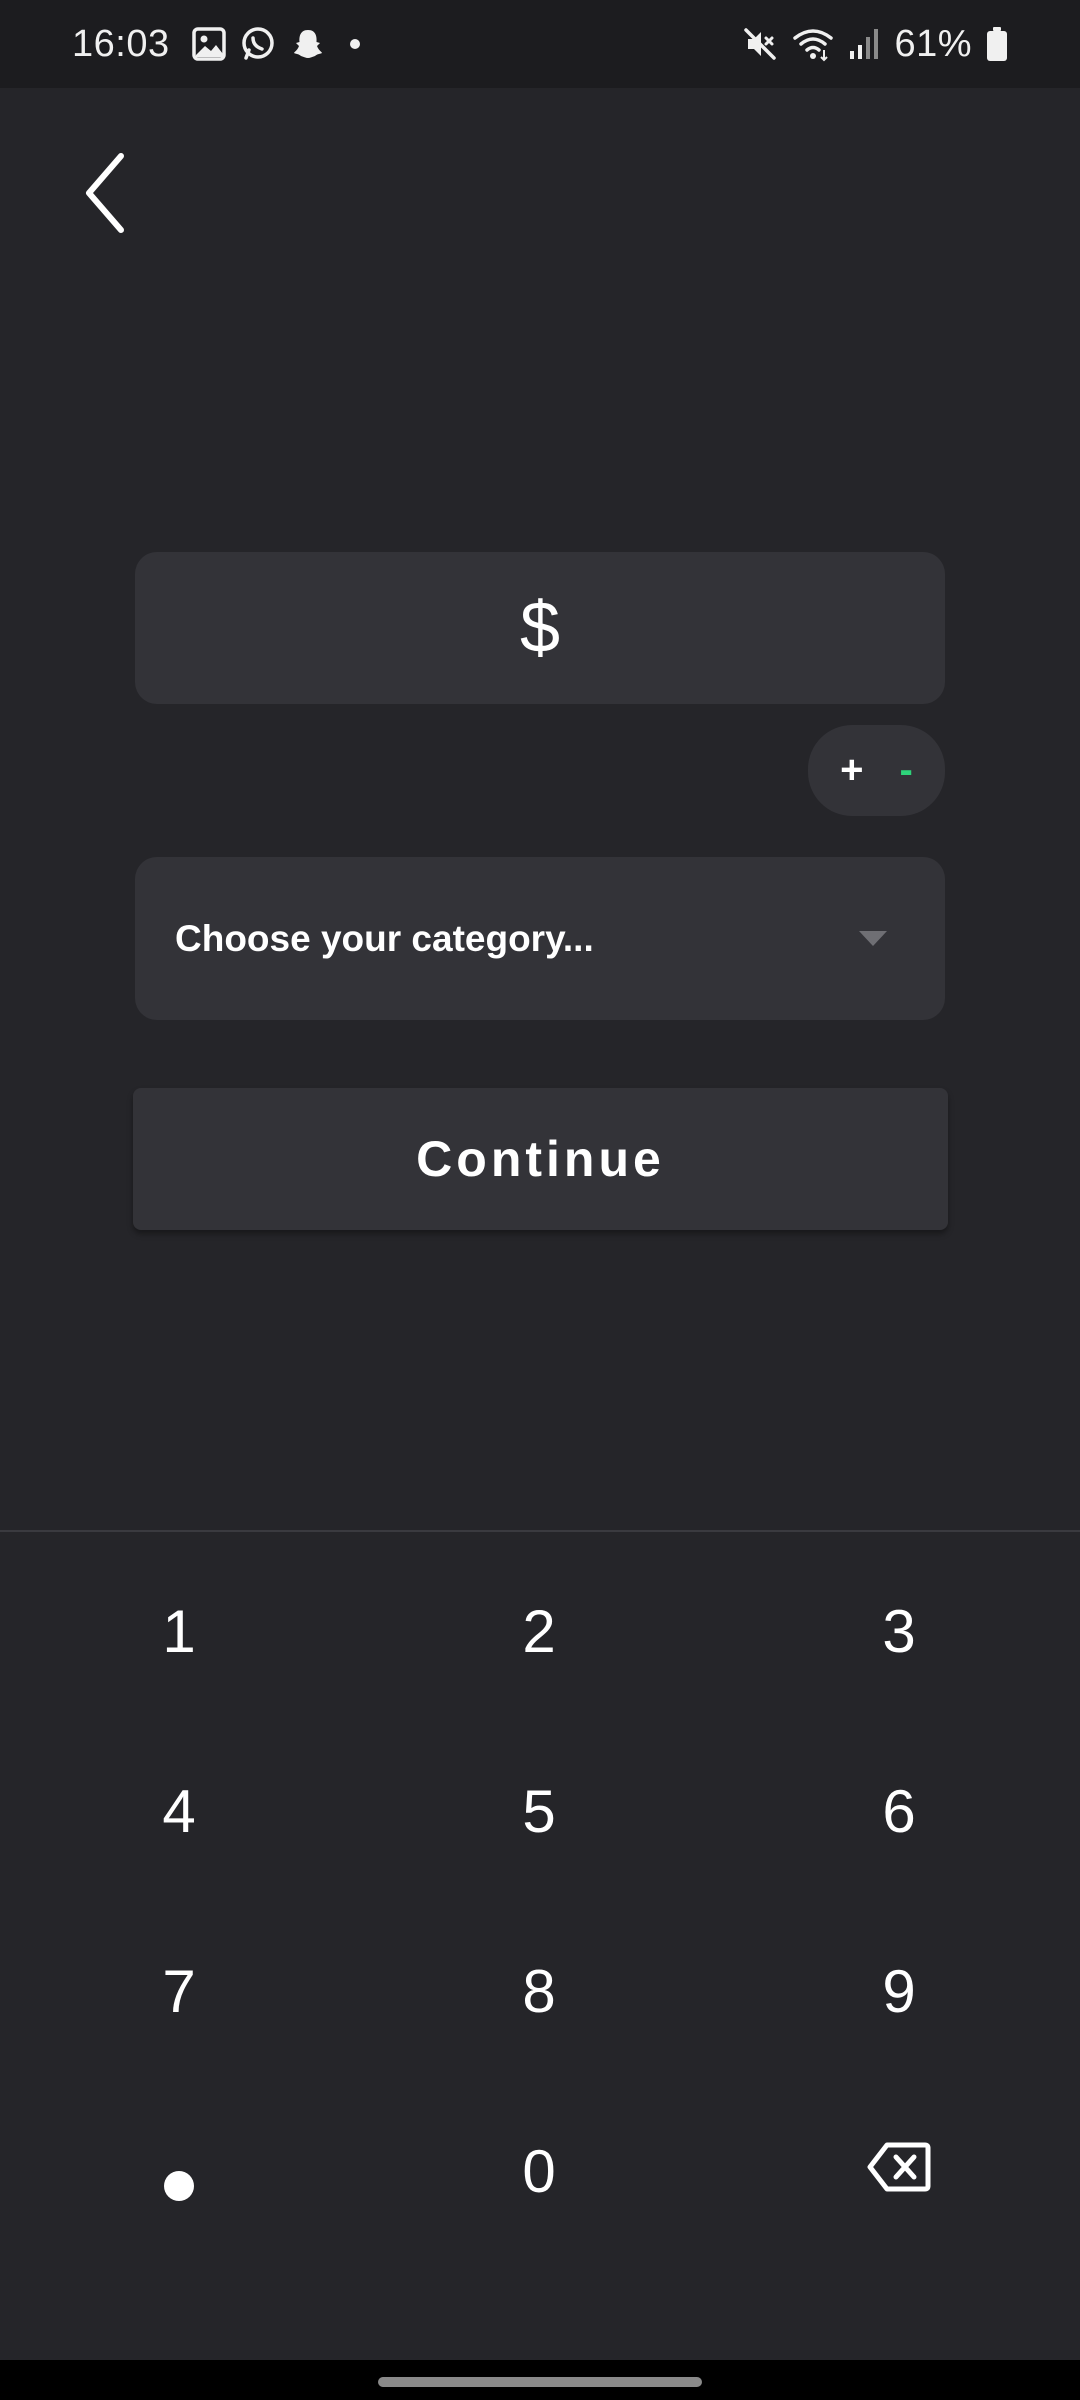  What do you see at coordinates (179, 1811) in the screenshot?
I see `key-4: 4` at bounding box center [179, 1811].